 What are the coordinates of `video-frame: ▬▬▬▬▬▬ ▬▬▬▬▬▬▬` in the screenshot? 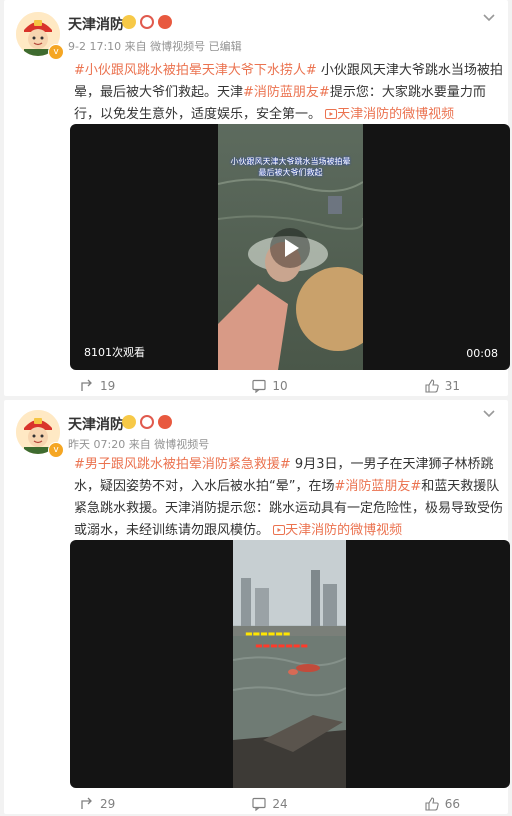 It's located at (289, 664).